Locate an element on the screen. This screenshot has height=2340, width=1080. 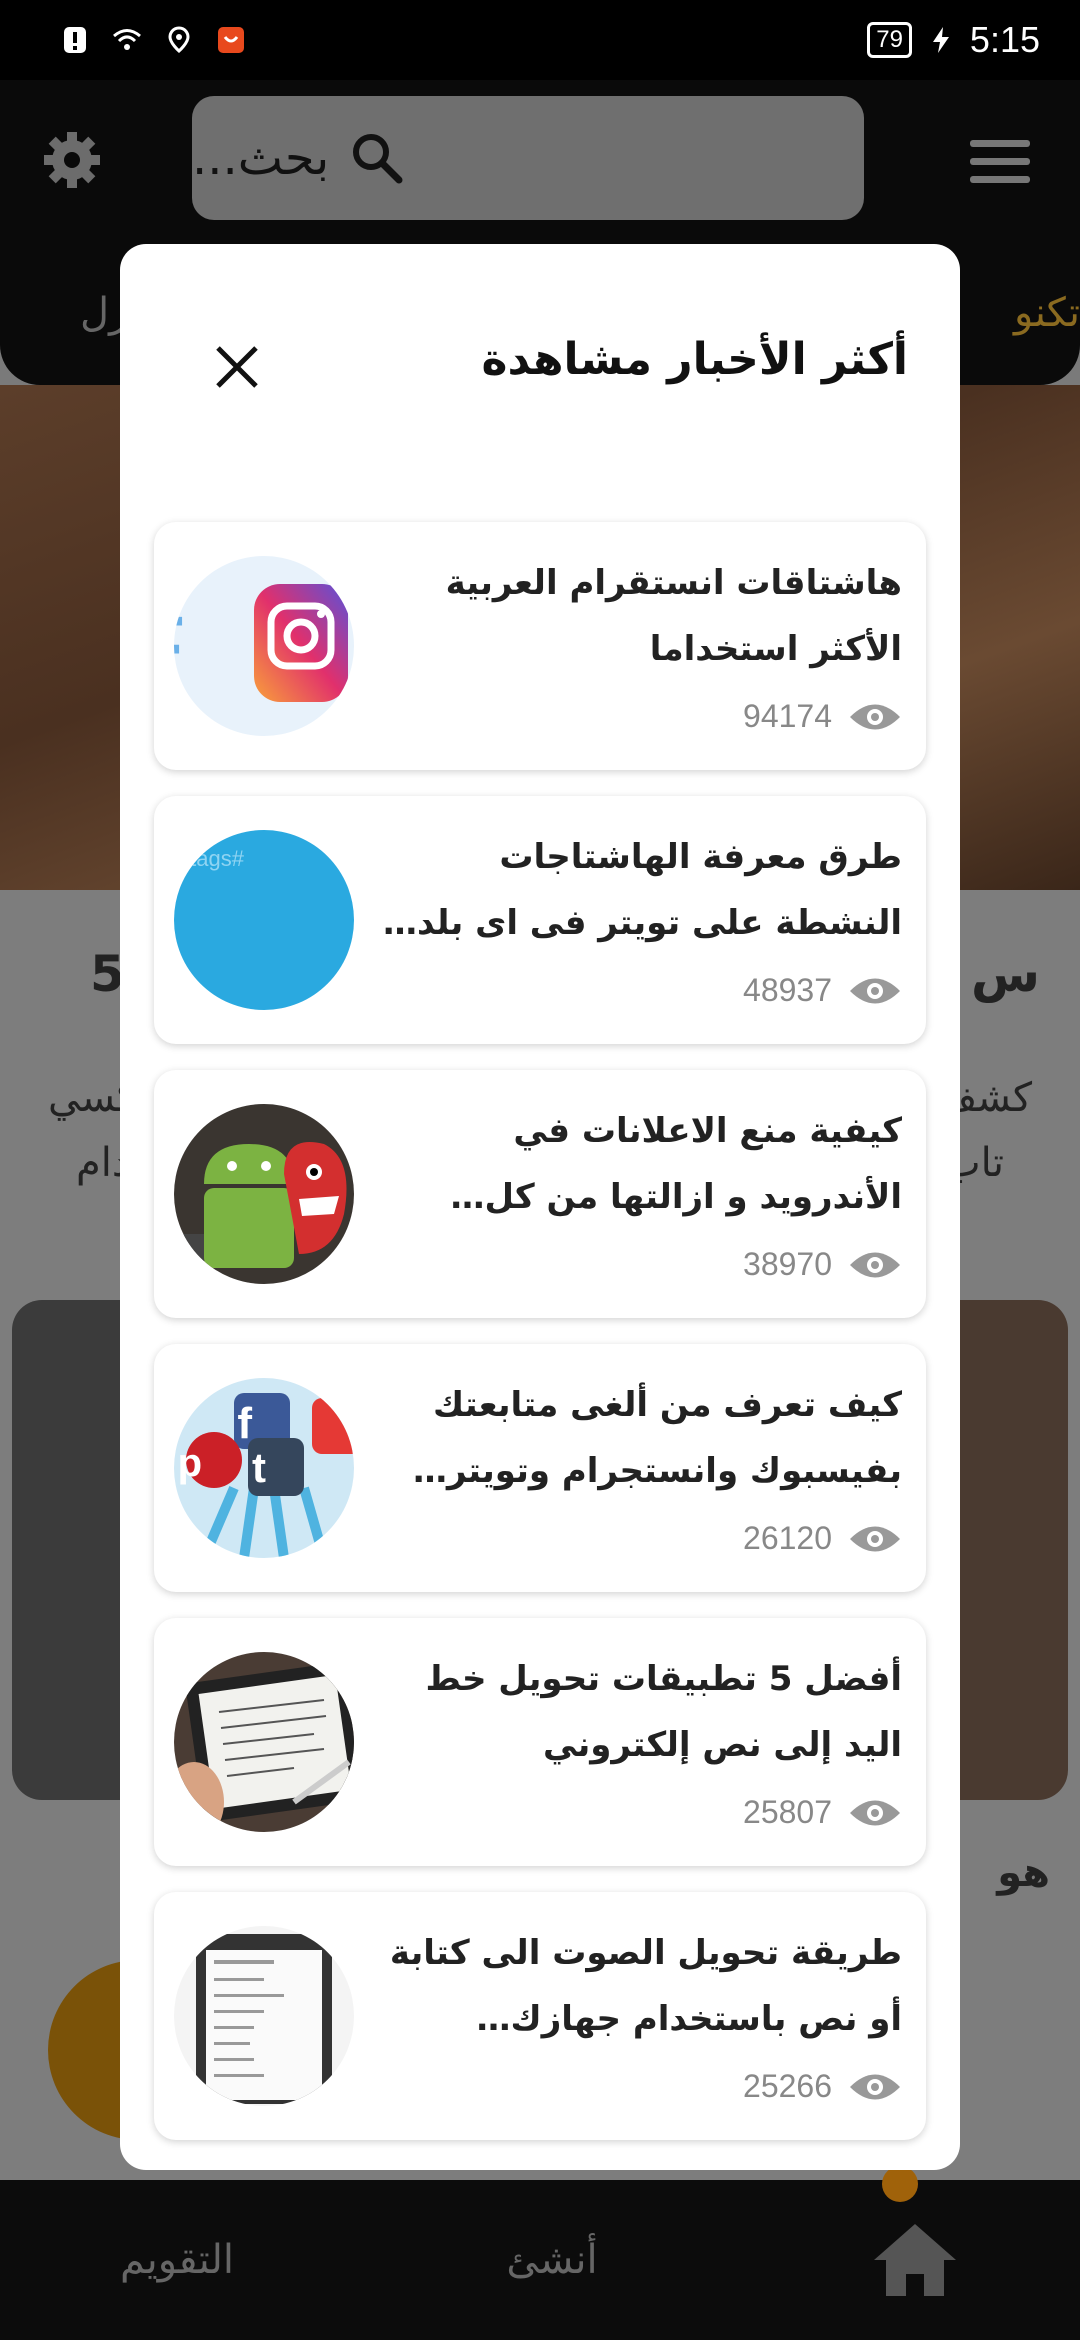
svg-text: f is located at coordinates (244, 1423).